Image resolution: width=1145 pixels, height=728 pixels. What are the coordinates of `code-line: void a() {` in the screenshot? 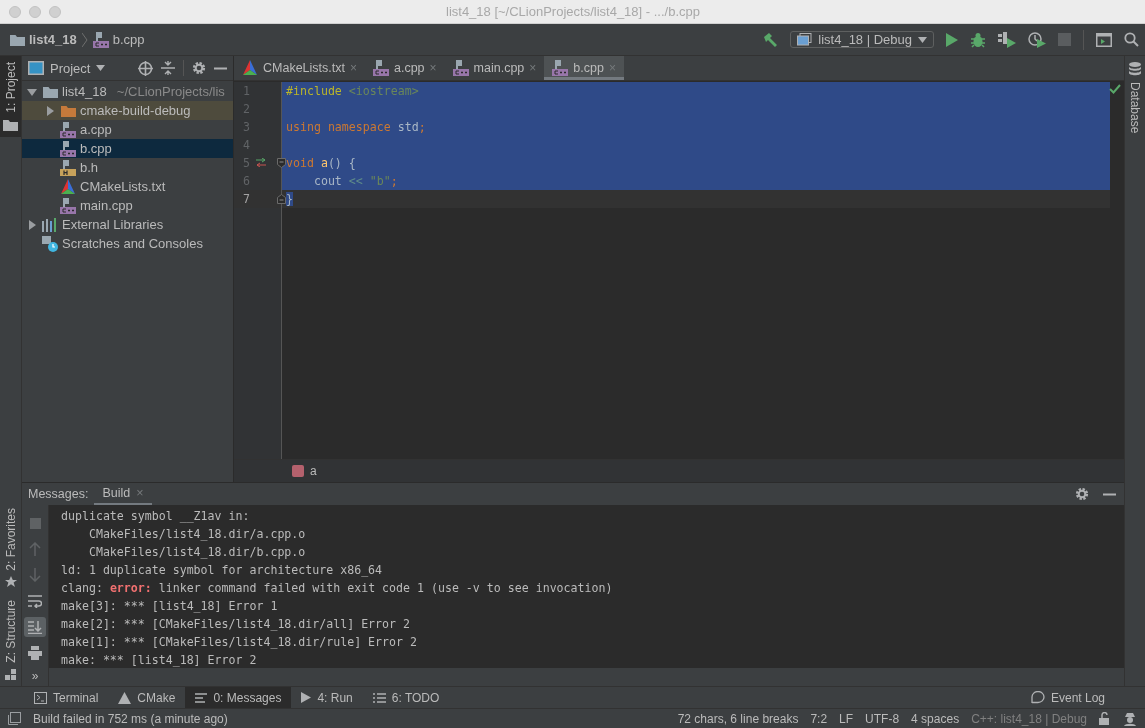 It's located at (321, 163).